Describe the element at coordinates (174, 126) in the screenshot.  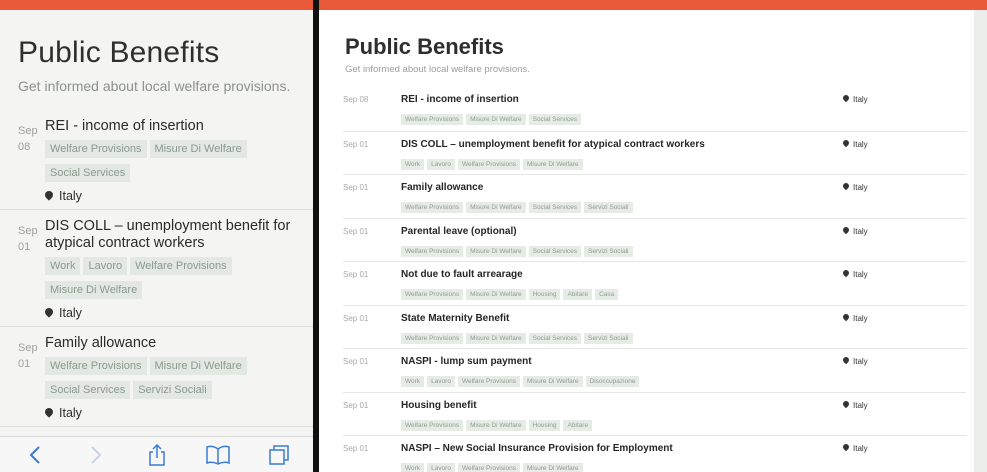
I see `item-title: REI - income of insertion` at that location.